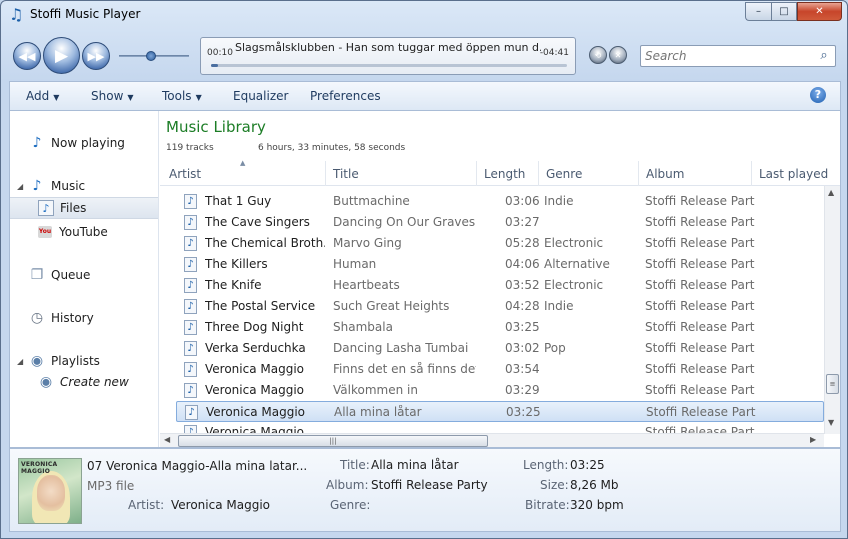 The image size is (848, 539). I want to click on artist-value: Veronica Maggio, so click(220, 505).